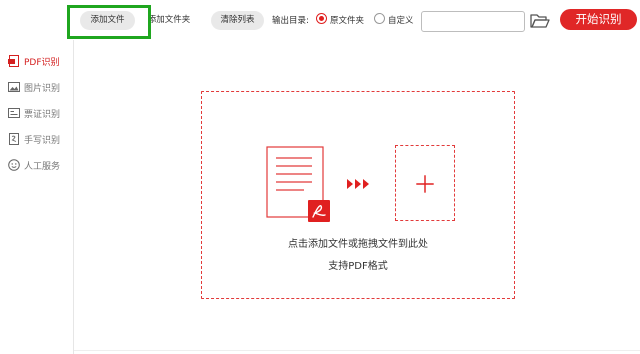 The image size is (640, 354). I want to click on drop-hint-secondary: 支持PDF格式, so click(358, 266).